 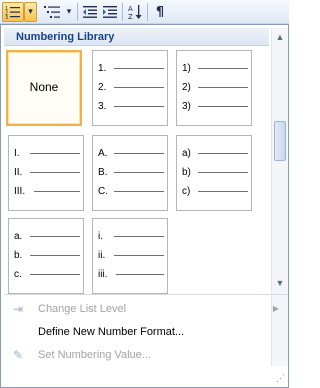 What do you see at coordinates (280, 141) in the screenshot?
I see `scroll-thumb` at bounding box center [280, 141].